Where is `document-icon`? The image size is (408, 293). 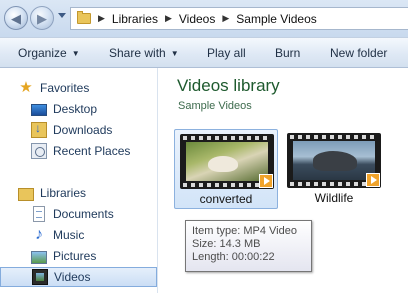 document-icon is located at coordinates (39, 214).